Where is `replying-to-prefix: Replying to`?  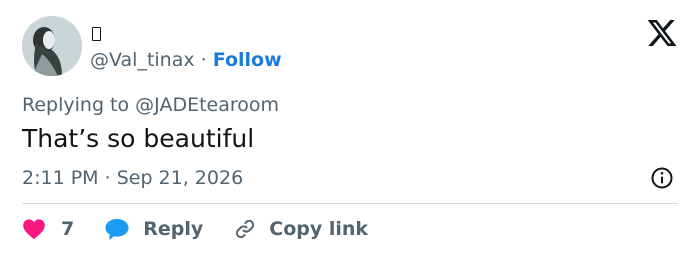
replying-to-prefix: Replying to is located at coordinates (76, 105).